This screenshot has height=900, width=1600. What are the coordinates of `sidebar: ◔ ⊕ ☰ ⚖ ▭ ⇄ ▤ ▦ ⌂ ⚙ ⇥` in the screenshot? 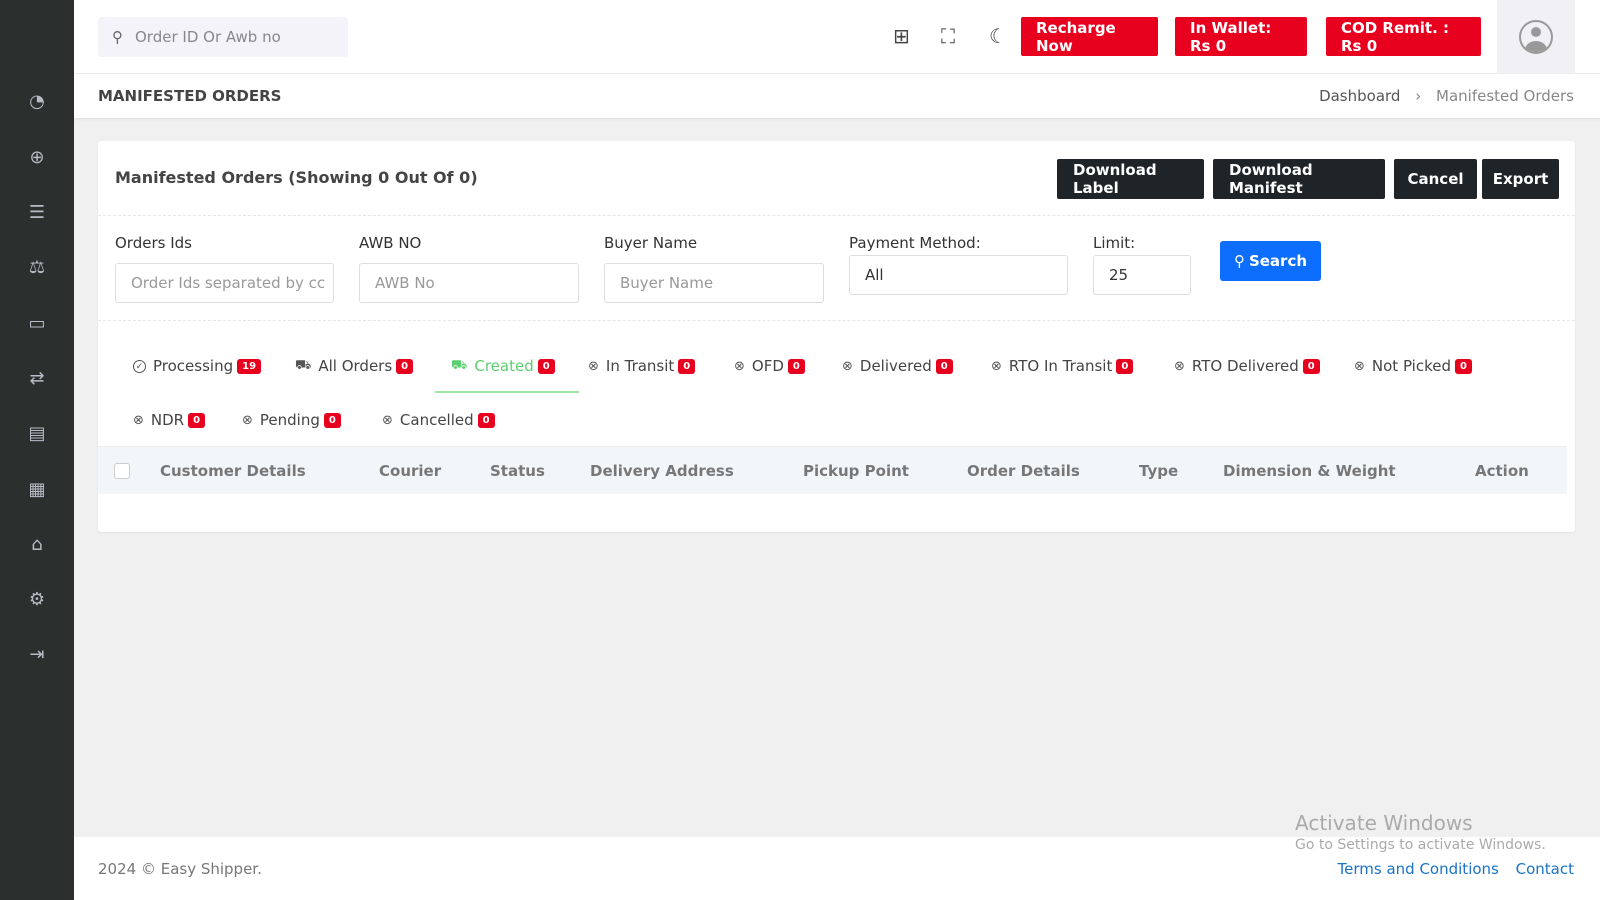 It's located at (37, 450).